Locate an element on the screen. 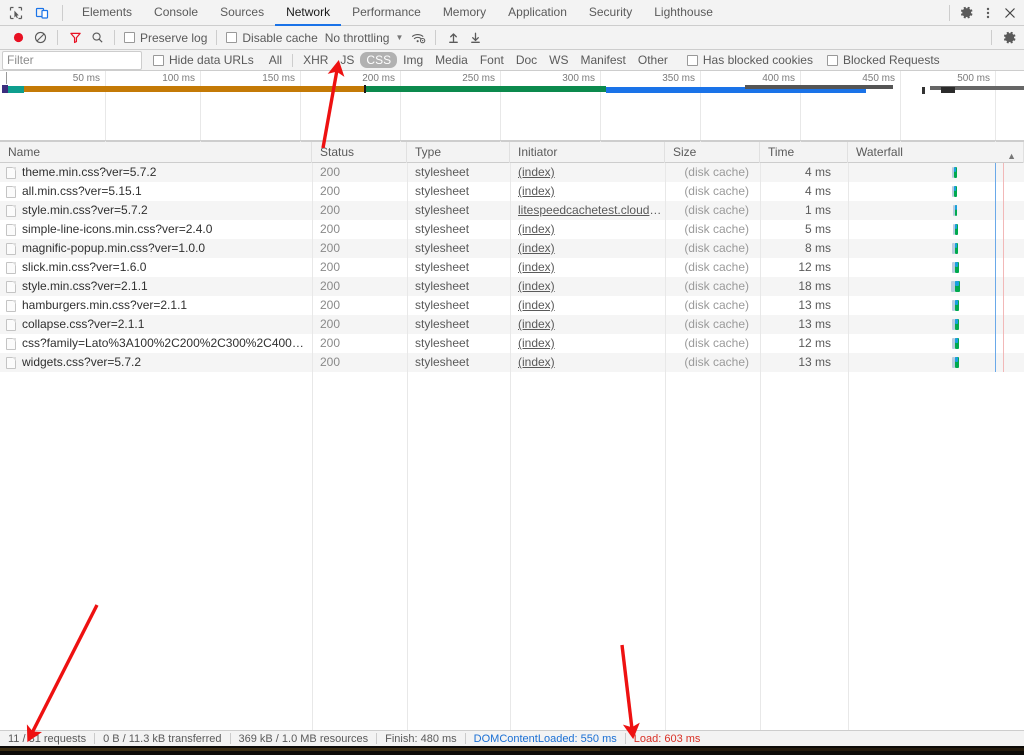 The height and width of the screenshot is (755, 1024). overview-start-marker is located at coordinates (6, 78).